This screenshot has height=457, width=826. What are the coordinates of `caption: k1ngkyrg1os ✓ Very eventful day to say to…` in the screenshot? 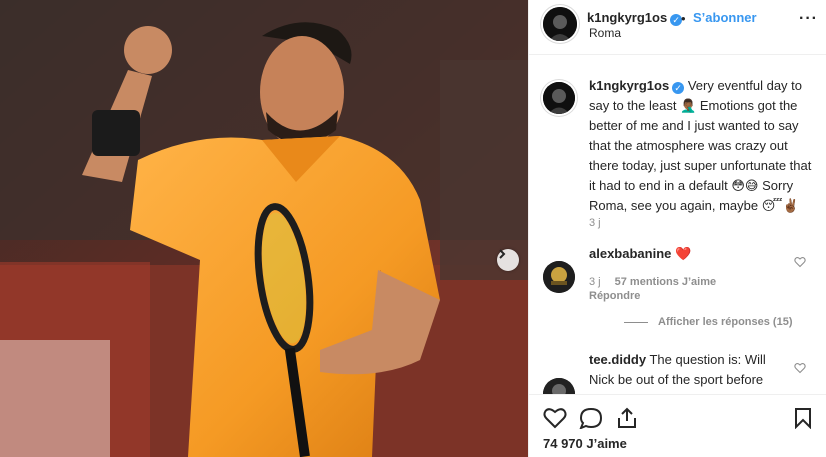 It's located at (704, 146).